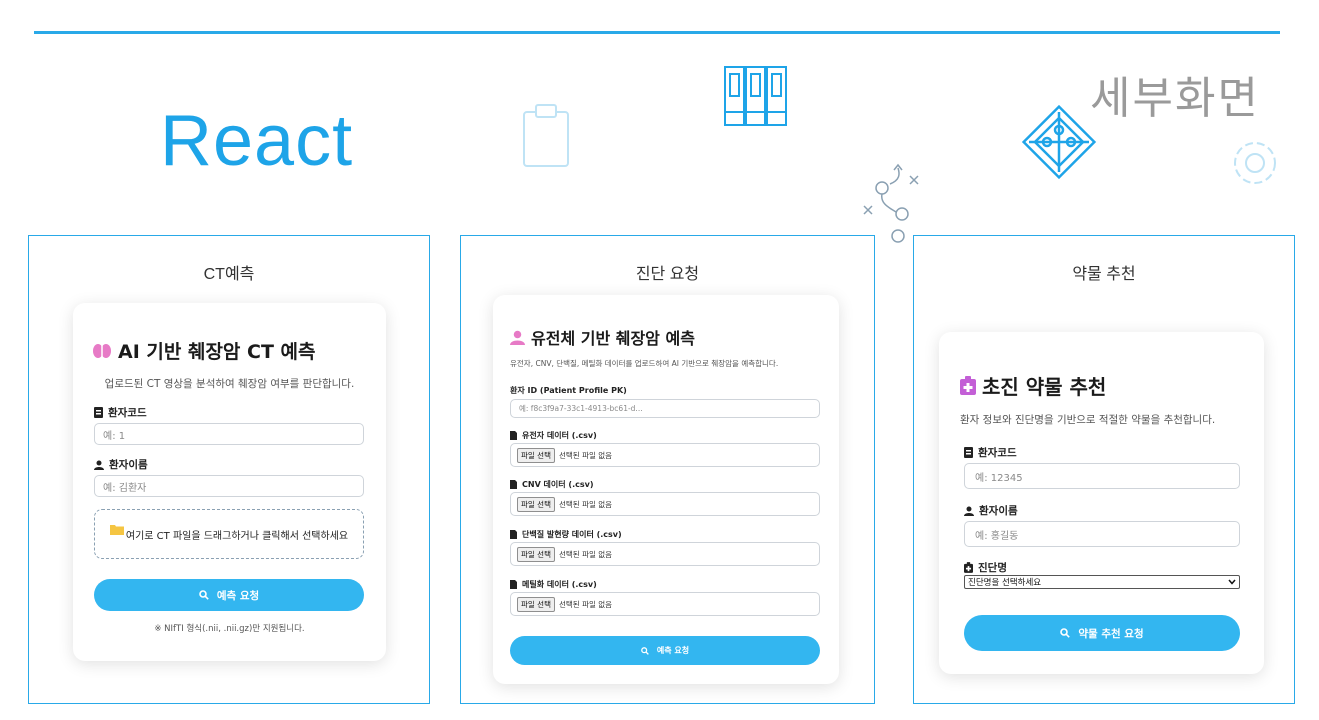 This screenshot has height=720, width=1319. Describe the element at coordinates (665, 554) in the screenshot. I see `protein-file-input: 파일 선택 선택된 파일 없음` at that location.